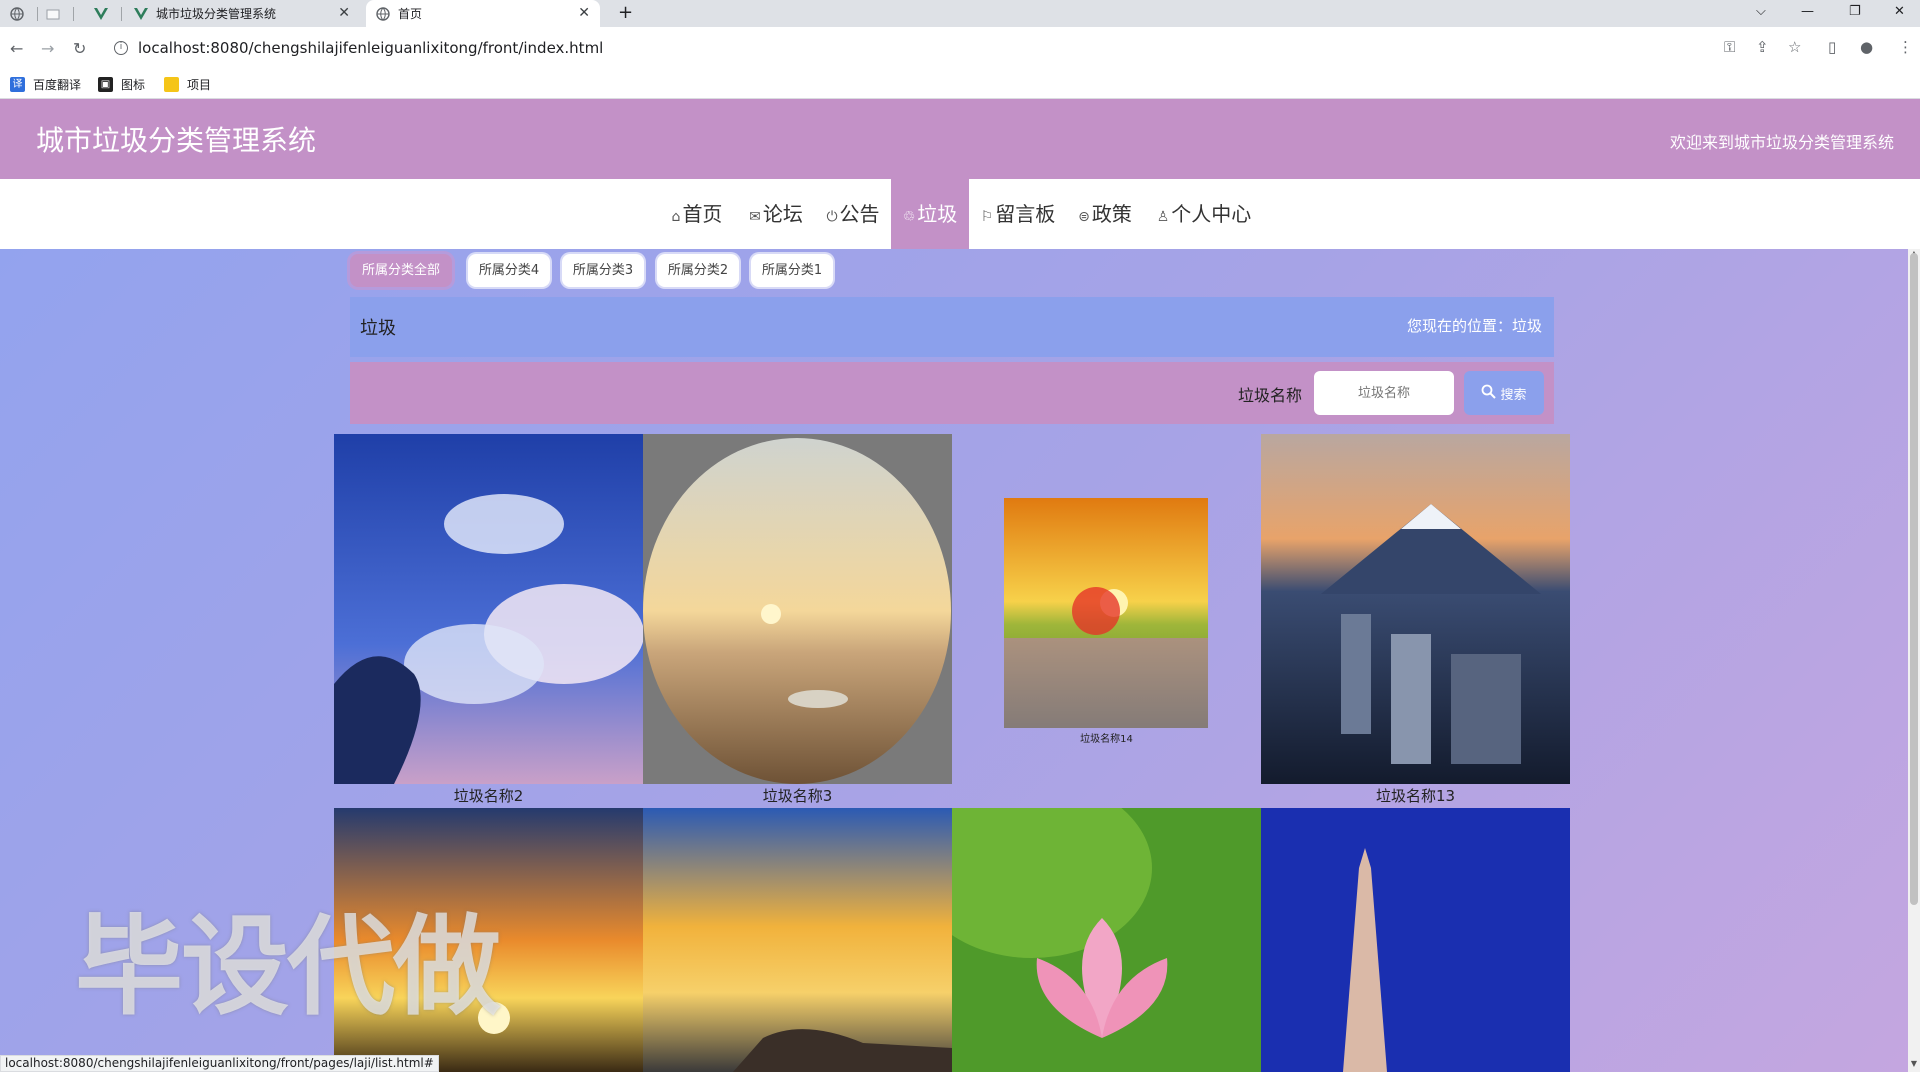 Image resolution: width=1920 pixels, height=1072 pixels. I want to click on new-tab-button: +, so click(625, 12).